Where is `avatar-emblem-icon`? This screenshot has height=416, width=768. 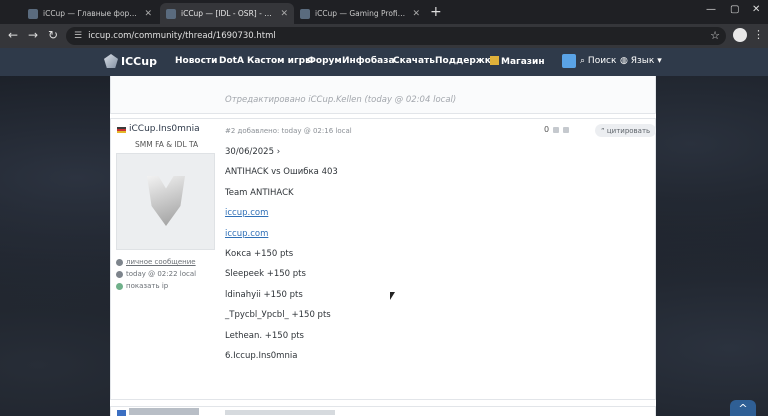 avatar-emblem-icon is located at coordinates (166, 201).